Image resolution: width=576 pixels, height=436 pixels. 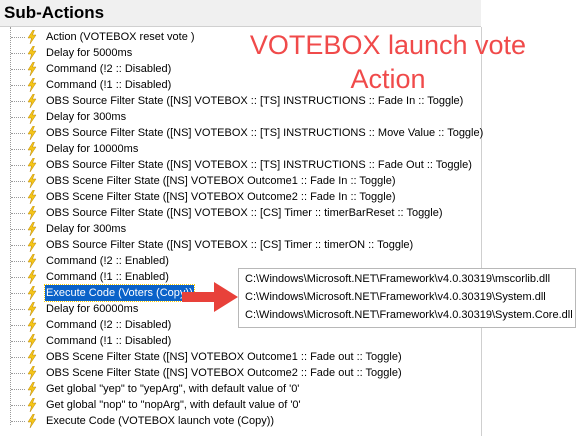 I want to click on red-arrow-icon, so click(x=210, y=297).